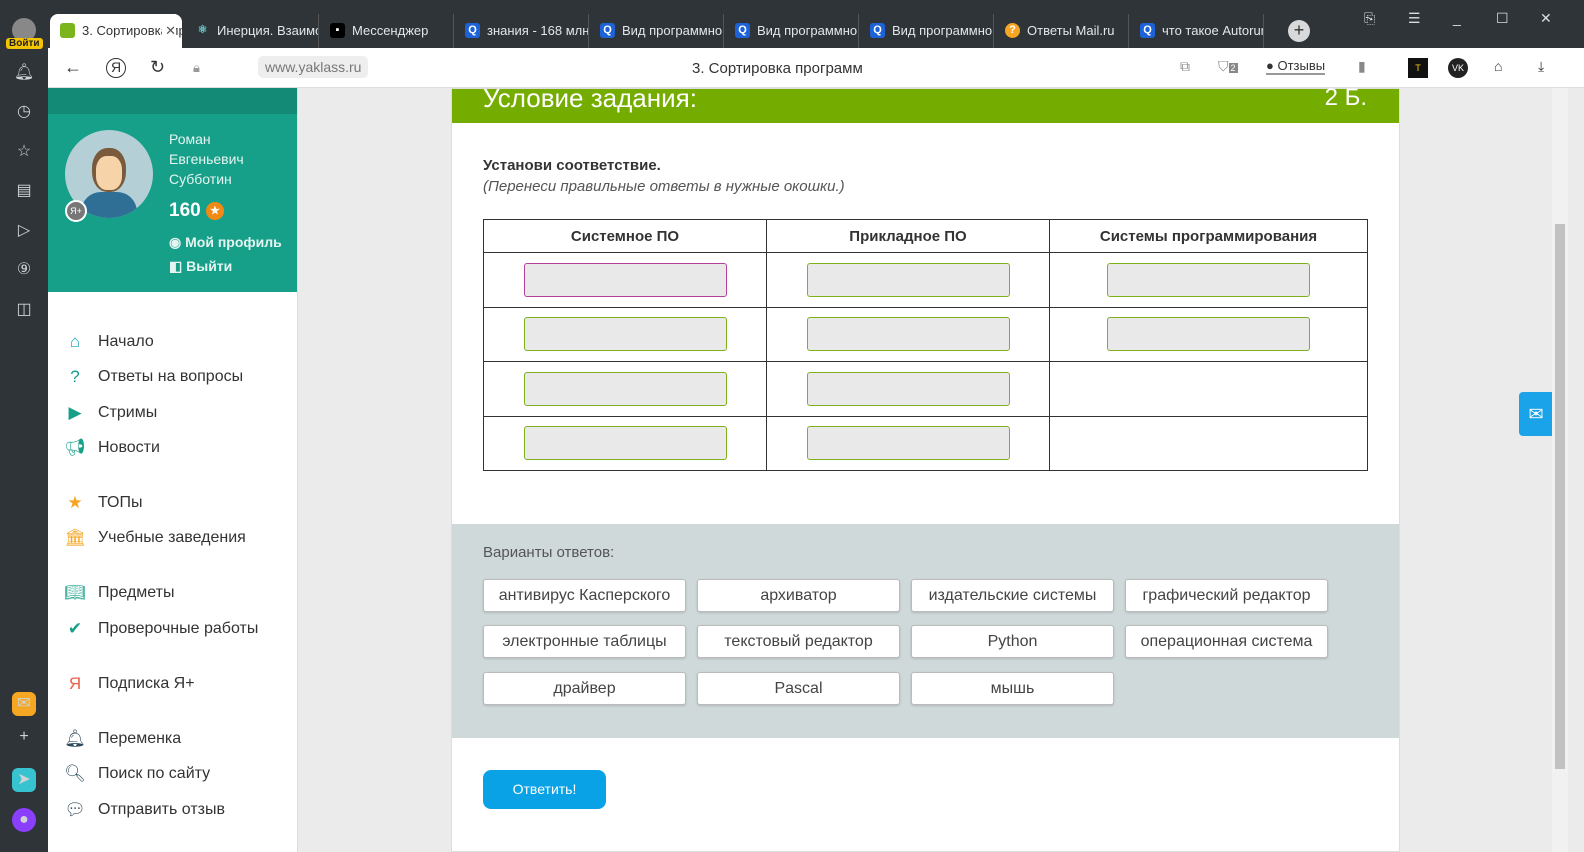 Image resolution: width=1584 pixels, height=852 pixels. What do you see at coordinates (116, 31) in the screenshot?
I see `tab-active: 3. Сортировка программ✕` at bounding box center [116, 31].